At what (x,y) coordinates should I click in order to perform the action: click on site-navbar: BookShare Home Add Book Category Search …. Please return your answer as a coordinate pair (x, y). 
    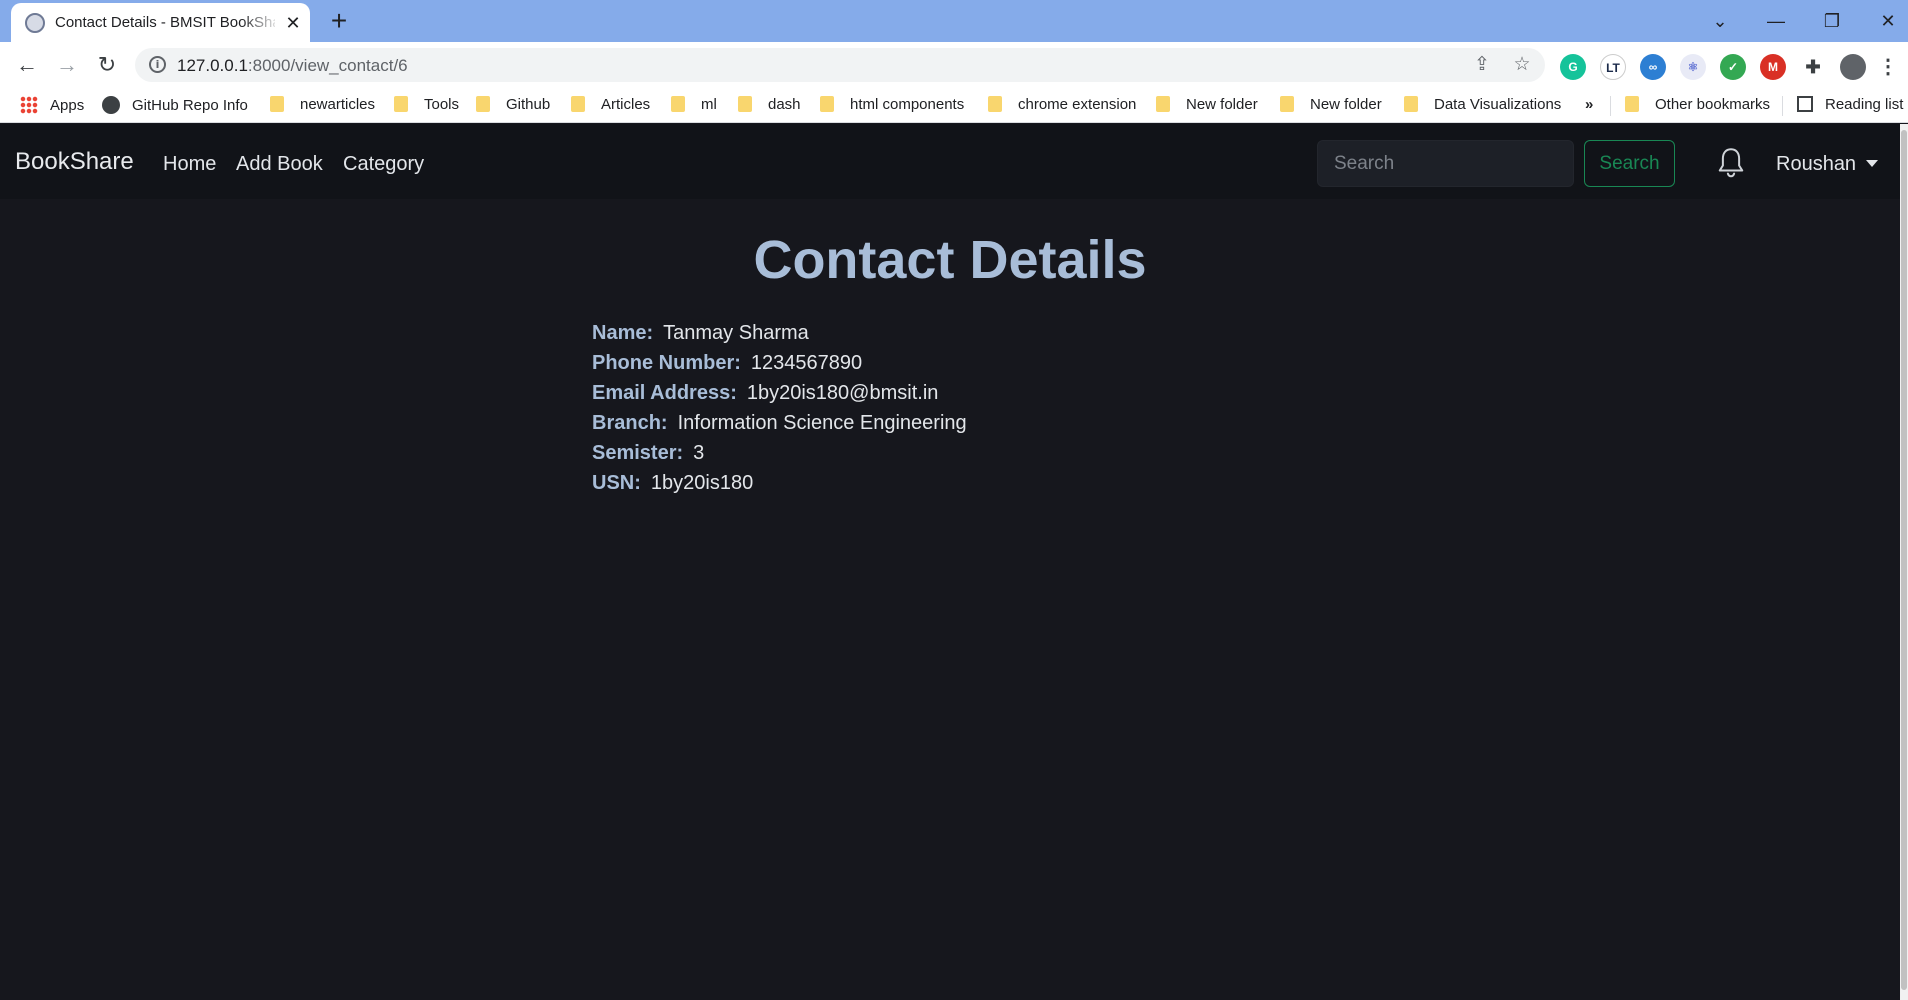
    Looking at the image, I should click on (950, 161).